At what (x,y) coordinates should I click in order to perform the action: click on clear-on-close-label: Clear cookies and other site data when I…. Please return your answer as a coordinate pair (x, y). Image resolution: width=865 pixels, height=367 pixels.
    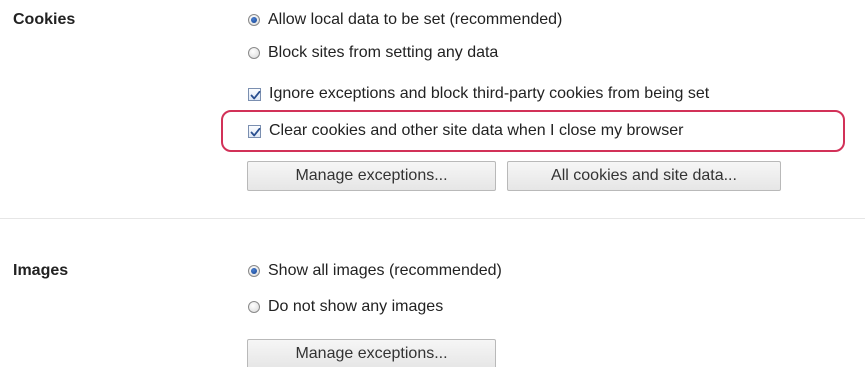
    Looking at the image, I should click on (476, 130).